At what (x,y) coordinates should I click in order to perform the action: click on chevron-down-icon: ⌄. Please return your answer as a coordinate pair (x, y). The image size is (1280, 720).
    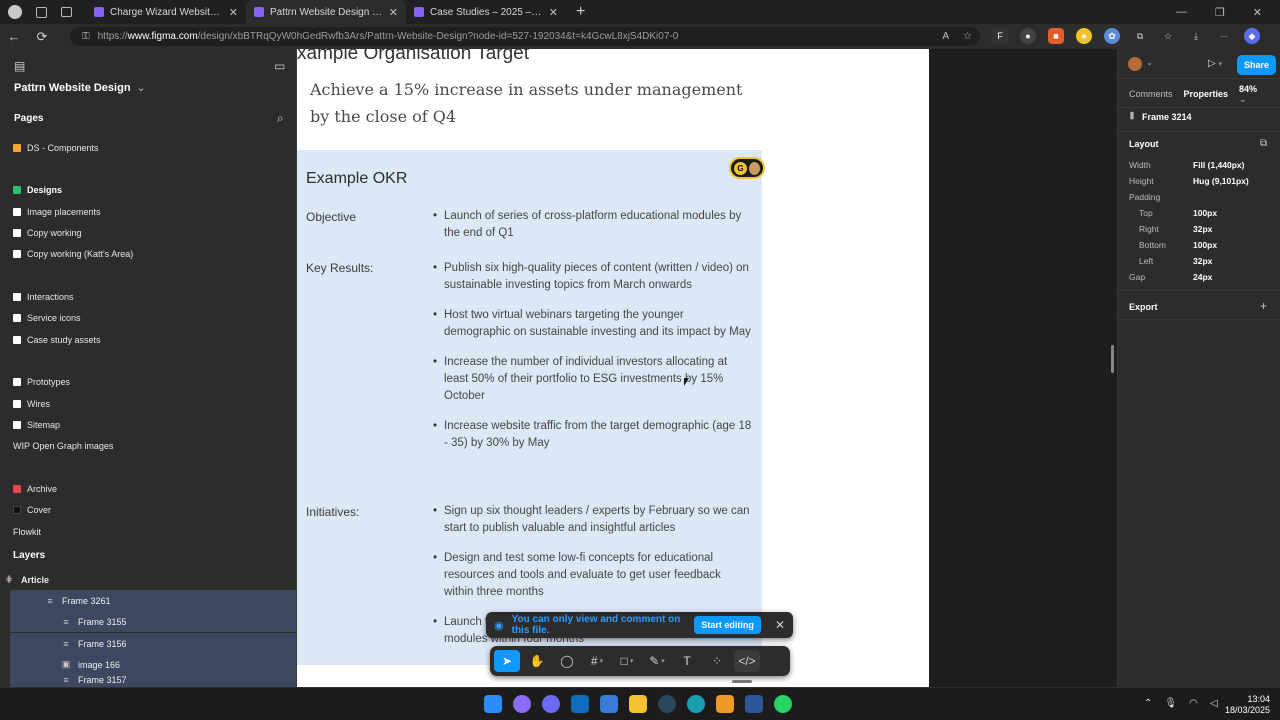
    Looking at the image, I should click on (1149, 62).